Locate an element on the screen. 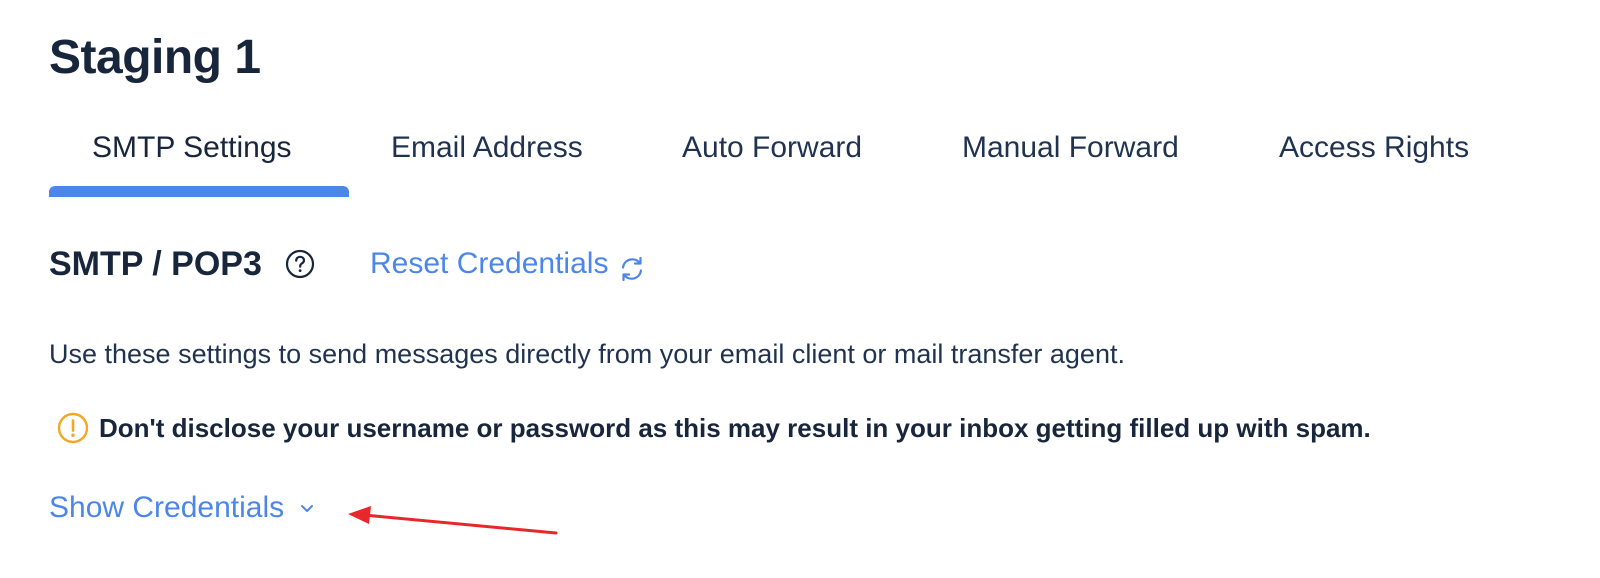 This screenshot has width=1600, height=578. tab-auto-forward: Auto Forward is located at coordinates (772, 148).